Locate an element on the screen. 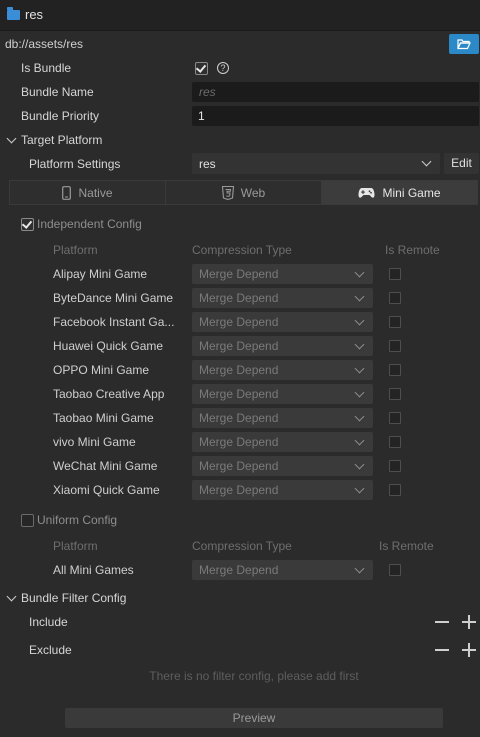 This screenshot has width=480, height=737. platform-settings-label: Platform Settings is located at coordinates (75, 164).